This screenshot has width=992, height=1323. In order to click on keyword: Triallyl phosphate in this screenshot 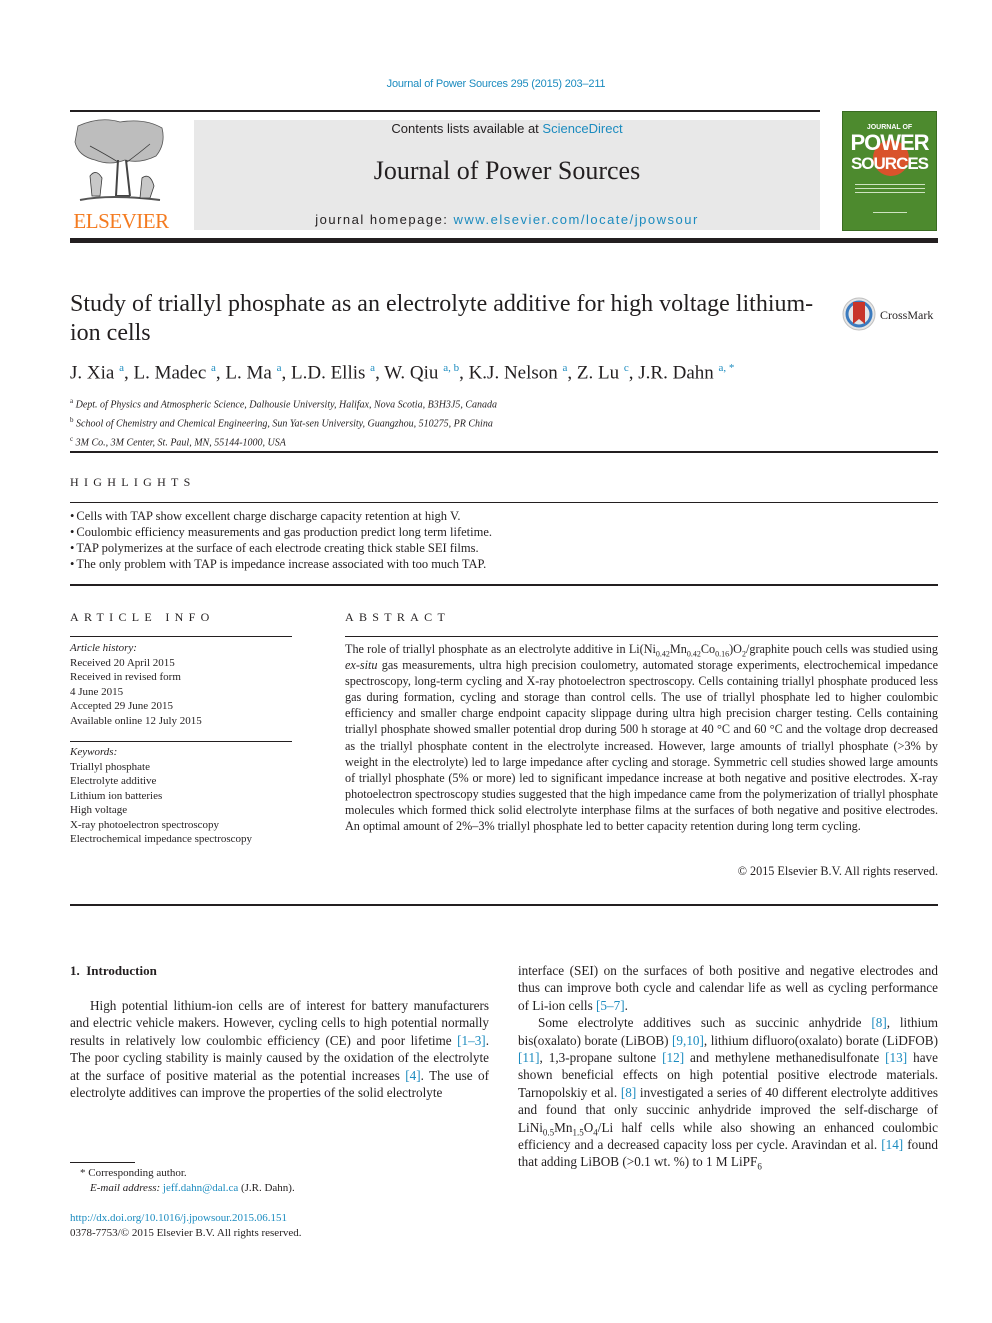, I will do `click(110, 766)`.